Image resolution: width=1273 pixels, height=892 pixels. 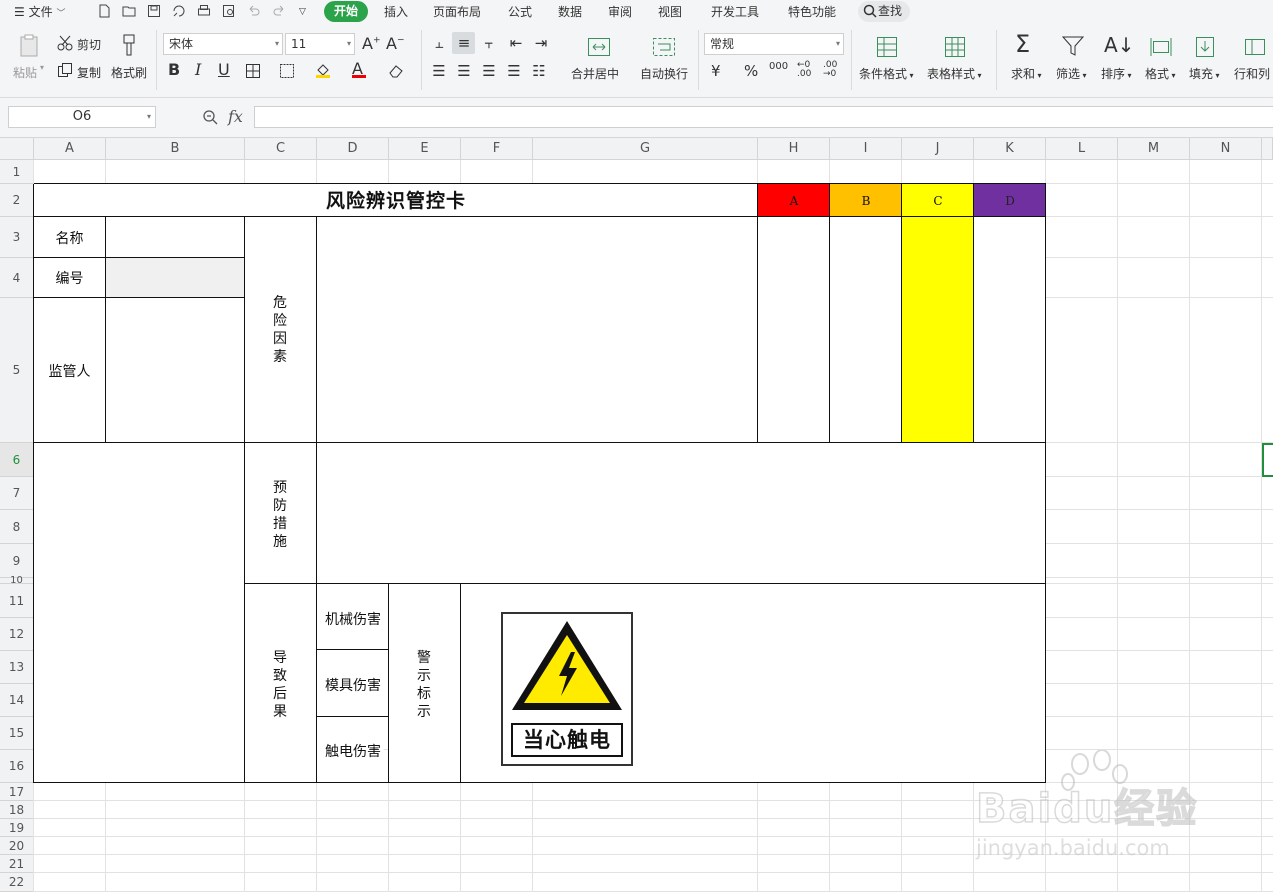 What do you see at coordinates (25, 72) in the screenshot?
I see `paste-button: 粘贴` at bounding box center [25, 72].